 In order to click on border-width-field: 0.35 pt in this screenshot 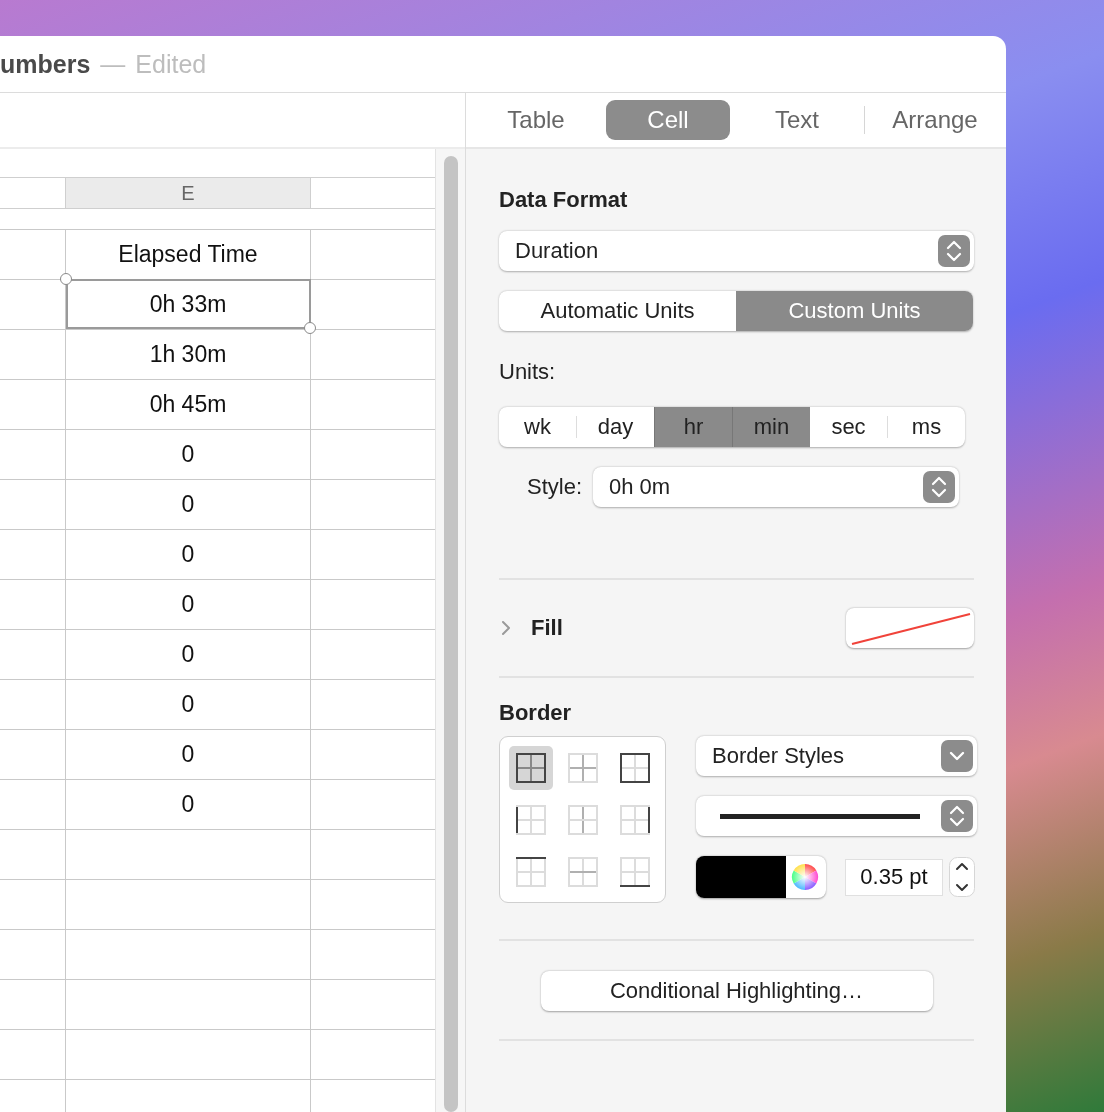, I will do `click(894, 877)`.